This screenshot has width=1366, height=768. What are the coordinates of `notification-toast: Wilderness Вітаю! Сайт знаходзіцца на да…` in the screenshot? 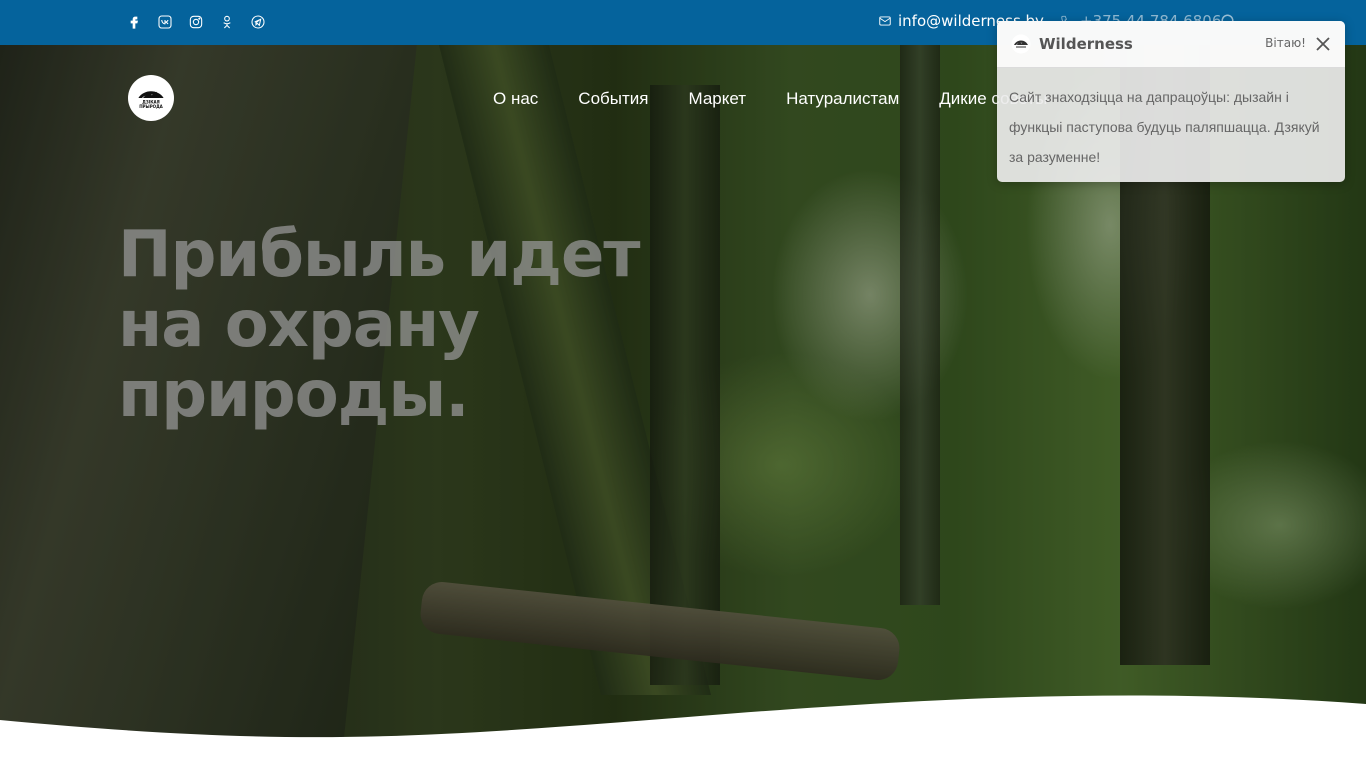 It's located at (1171, 101).